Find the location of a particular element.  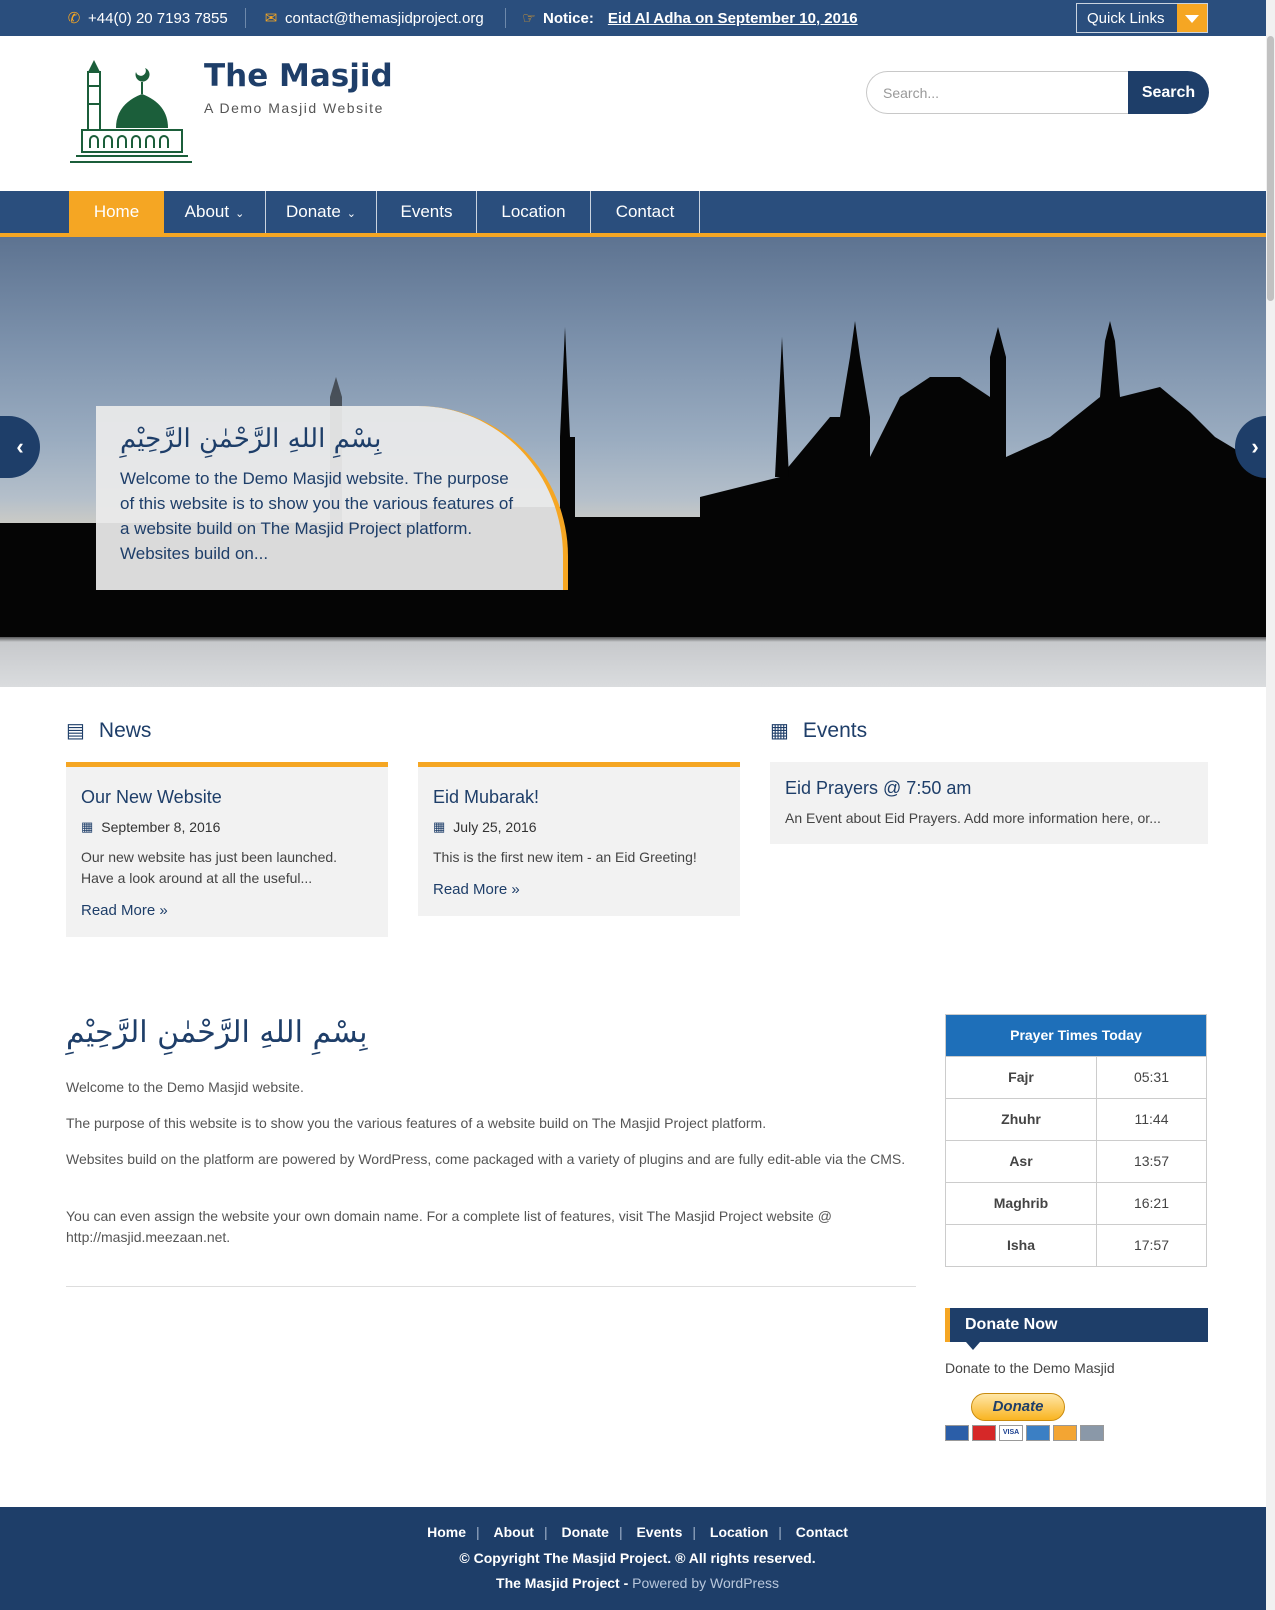

events-heading: ▦ Events is located at coordinates (818, 730).